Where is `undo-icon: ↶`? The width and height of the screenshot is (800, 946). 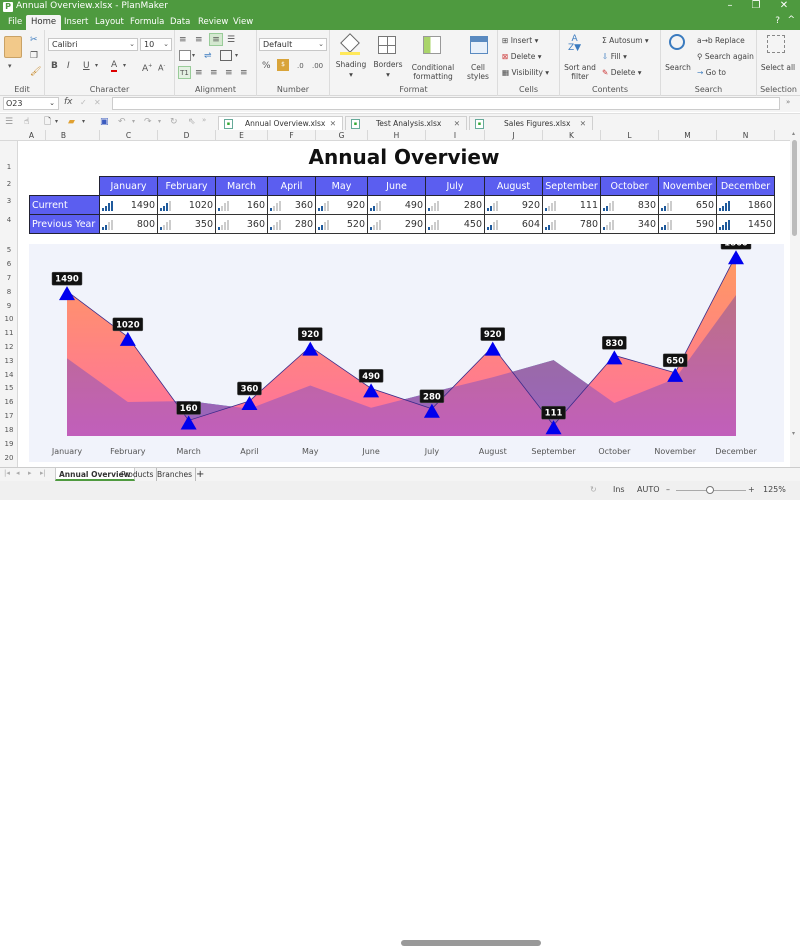 undo-icon: ↶ is located at coordinates (122, 122).